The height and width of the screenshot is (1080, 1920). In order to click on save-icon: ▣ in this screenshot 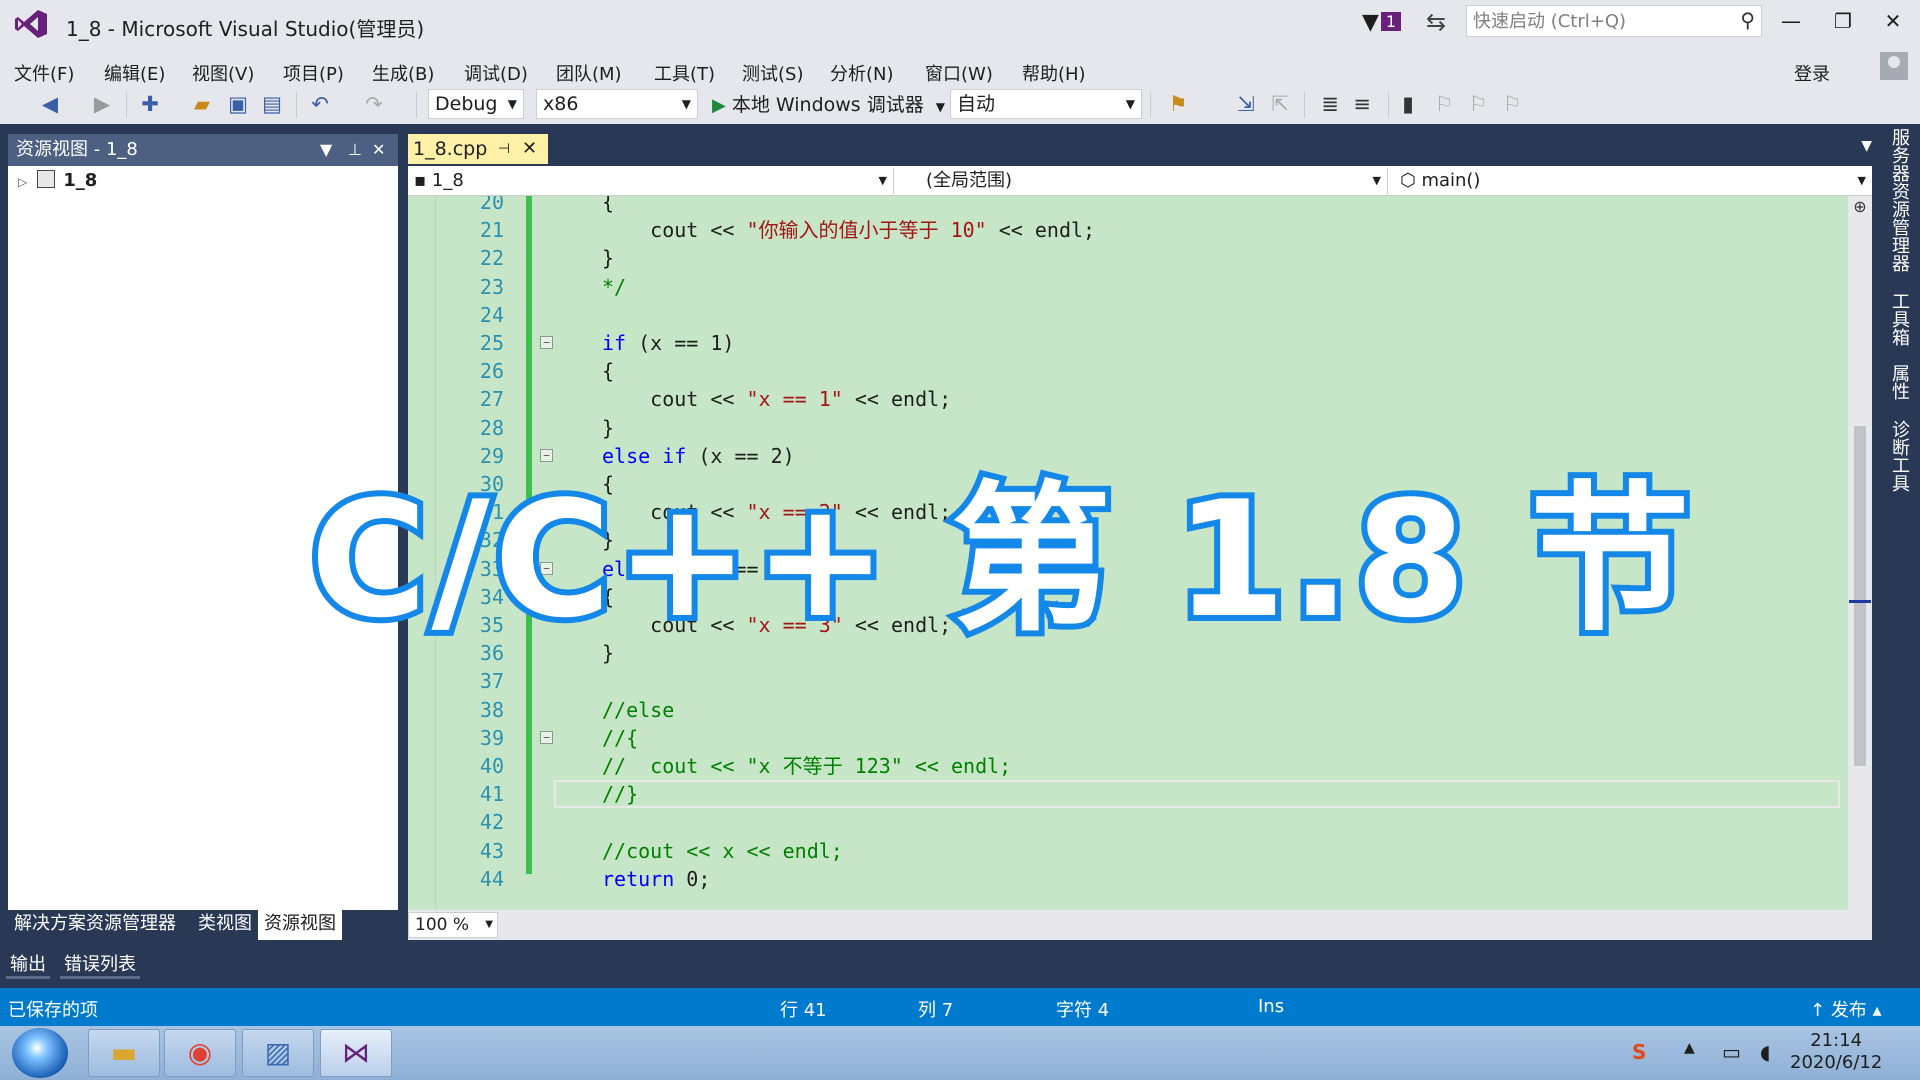, I will do `click(238, 104)`.